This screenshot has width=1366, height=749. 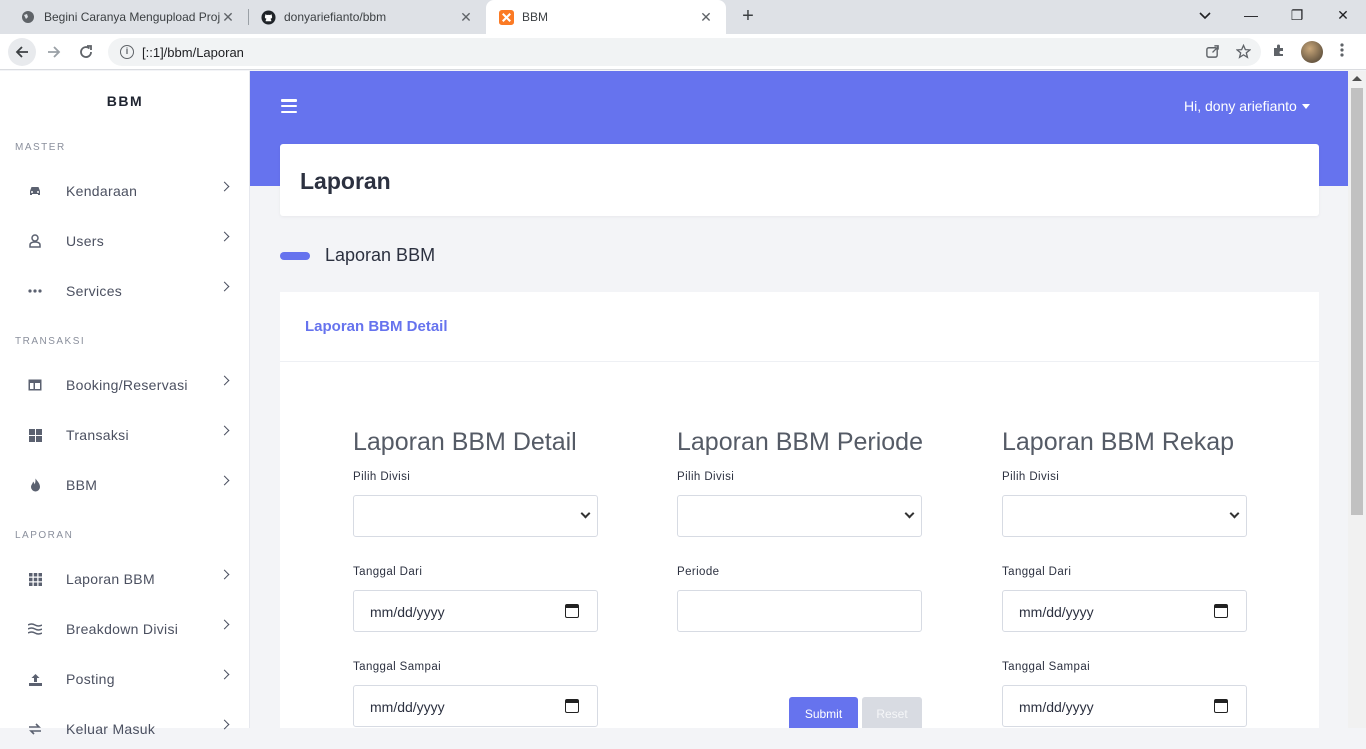 I want to click on page-scrollbar, so click(x=1357, y=399).